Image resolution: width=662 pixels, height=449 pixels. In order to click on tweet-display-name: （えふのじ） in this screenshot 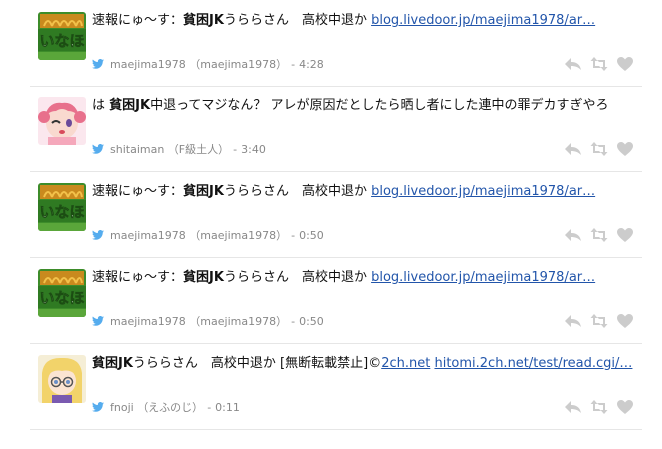, I will do `click(170, 407)`.